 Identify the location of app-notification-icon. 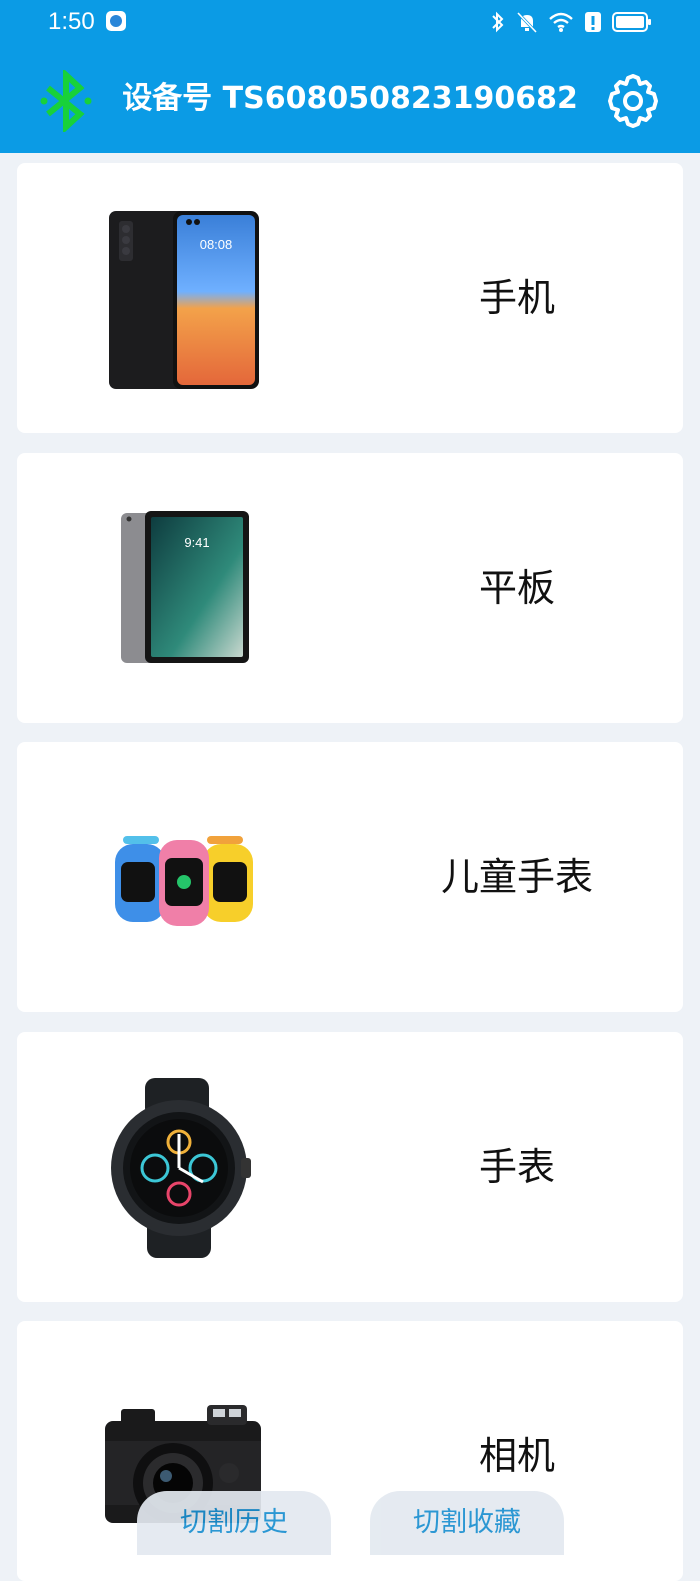
(116, 21).